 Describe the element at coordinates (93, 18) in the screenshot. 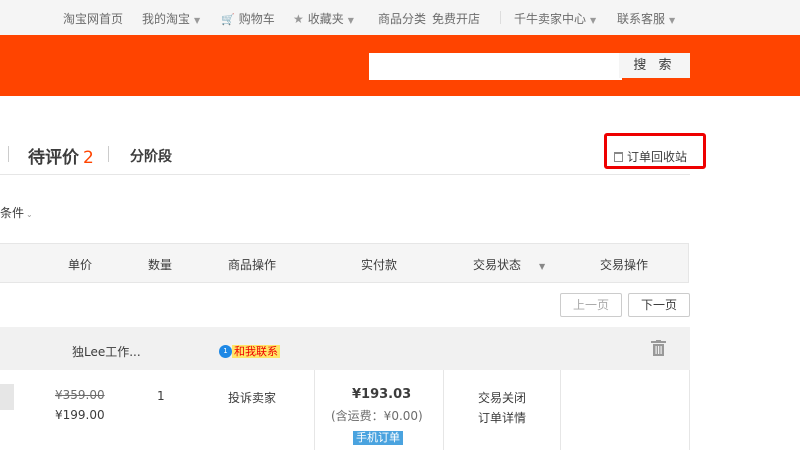

I see `nav-home-link: 淘宝网首页` at that location.